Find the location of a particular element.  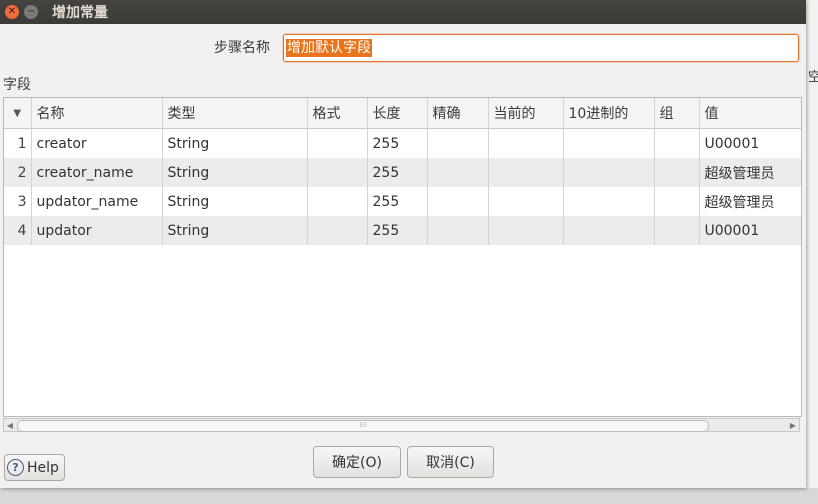

column-header-currency: 当前的 is located at coordinates (526, 113).